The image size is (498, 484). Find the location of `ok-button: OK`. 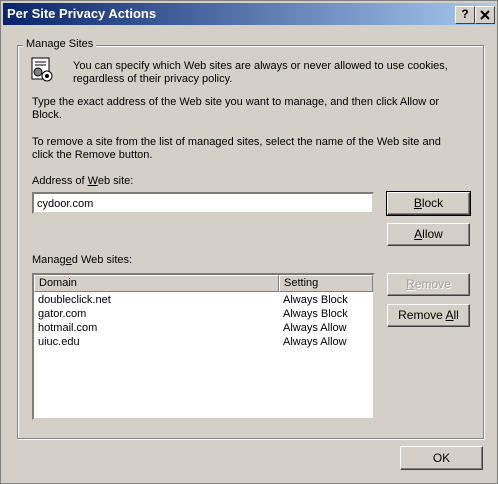

ok-button: OK is located at coordinates (441, 458).